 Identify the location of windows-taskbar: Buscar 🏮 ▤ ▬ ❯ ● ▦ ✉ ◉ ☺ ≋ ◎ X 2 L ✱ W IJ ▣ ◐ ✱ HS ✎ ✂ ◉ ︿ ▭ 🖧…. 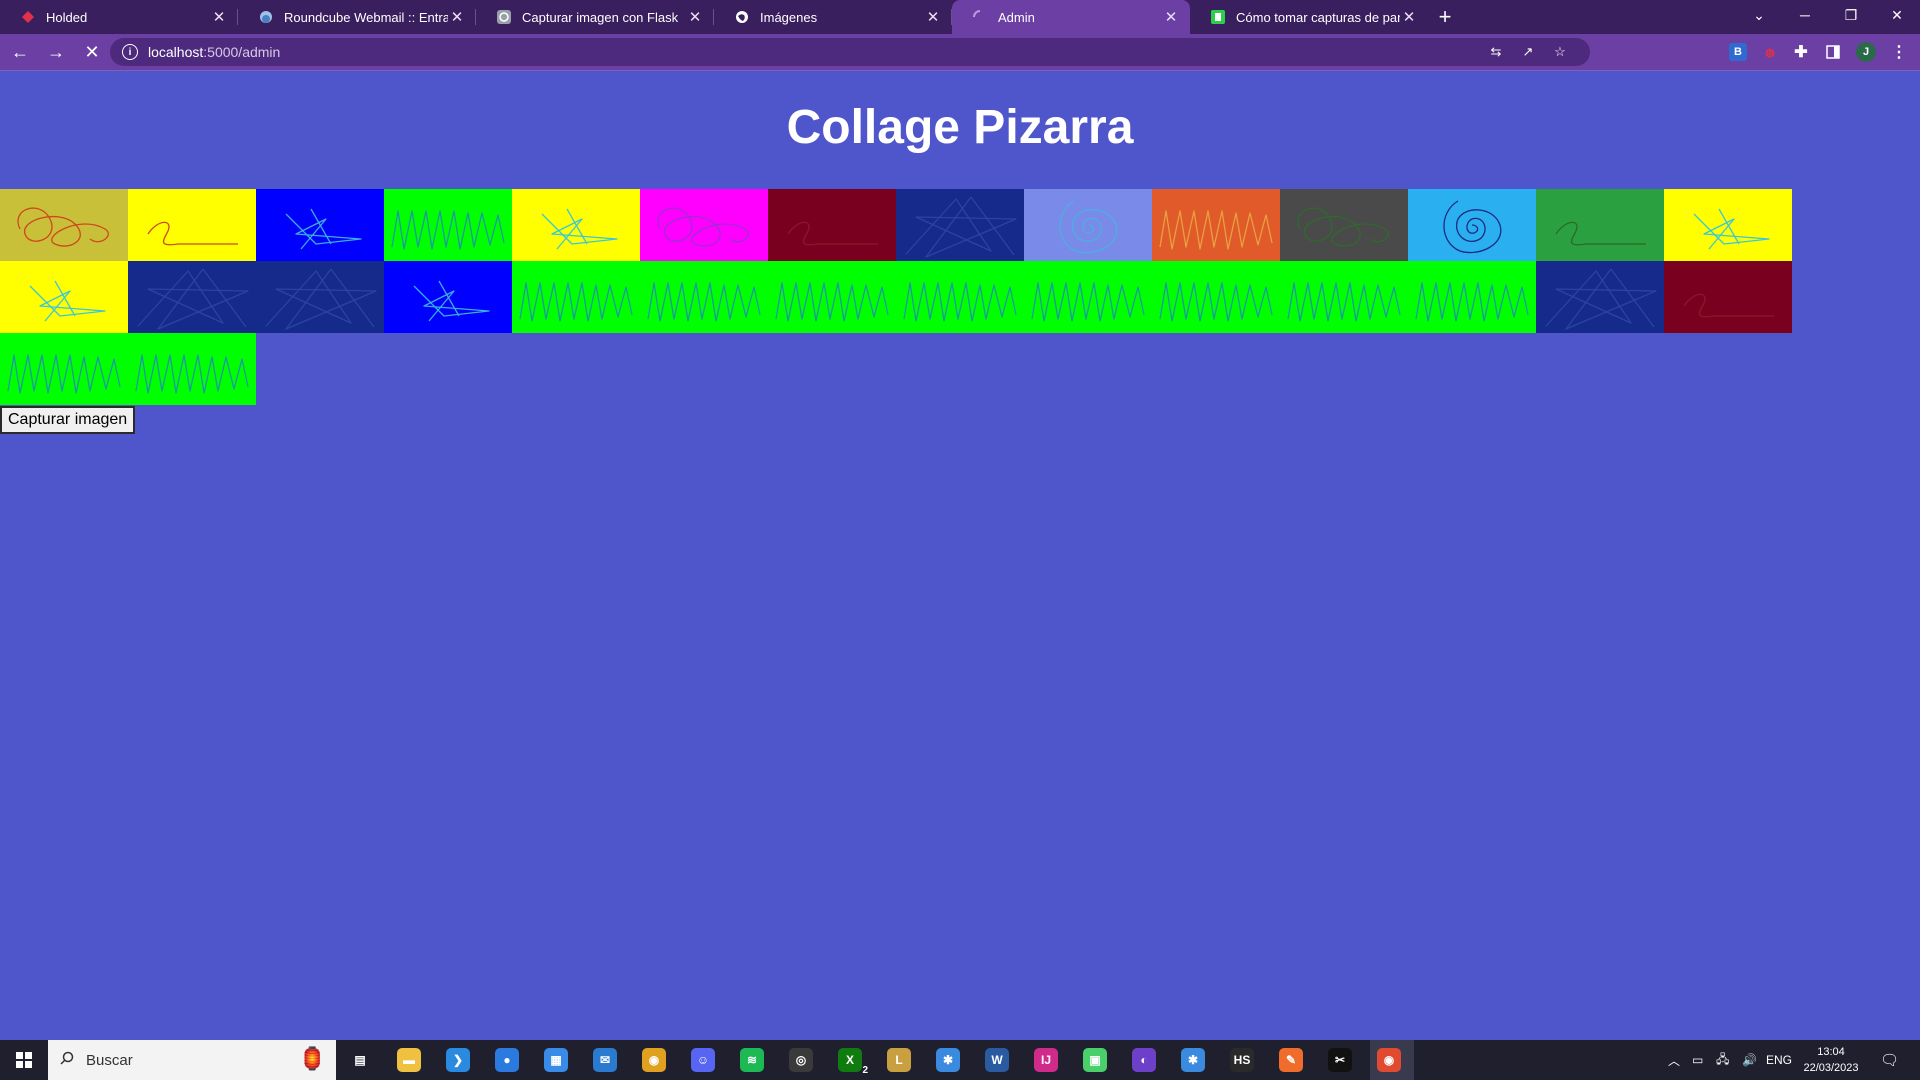
(960, 1060).